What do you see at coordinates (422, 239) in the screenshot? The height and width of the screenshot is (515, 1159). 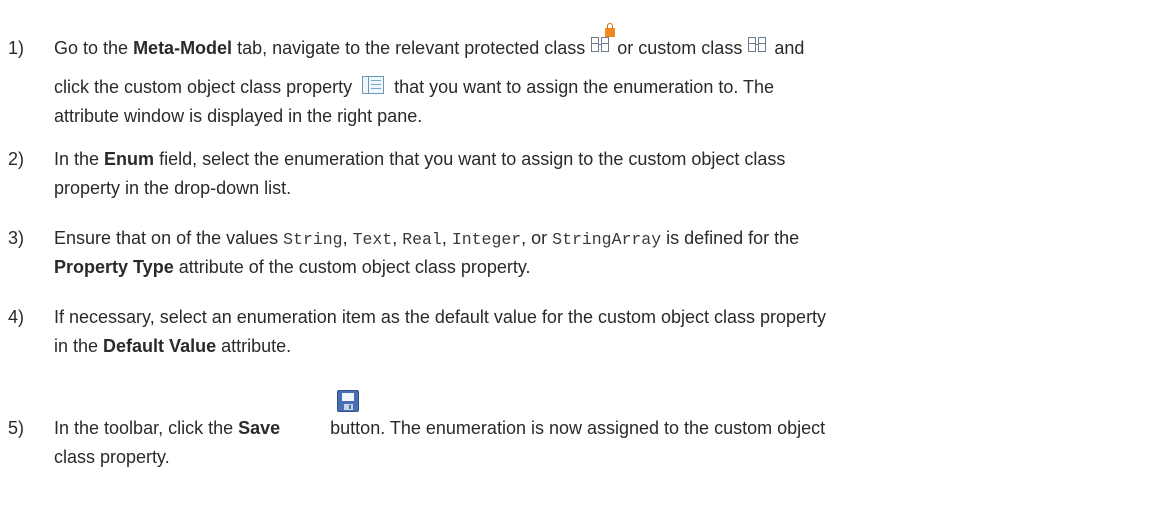 I see `value-real: Real` at bounding box center [422, 239].